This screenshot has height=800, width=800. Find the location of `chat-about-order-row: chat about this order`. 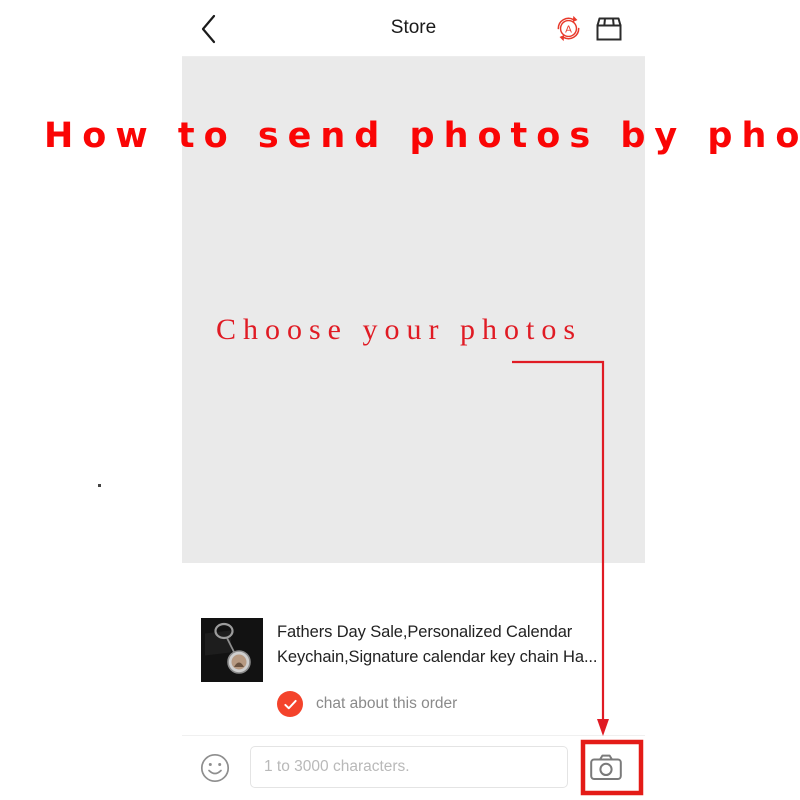

chat-about-order-row: chat about this order is located at coordinates (367, 704).